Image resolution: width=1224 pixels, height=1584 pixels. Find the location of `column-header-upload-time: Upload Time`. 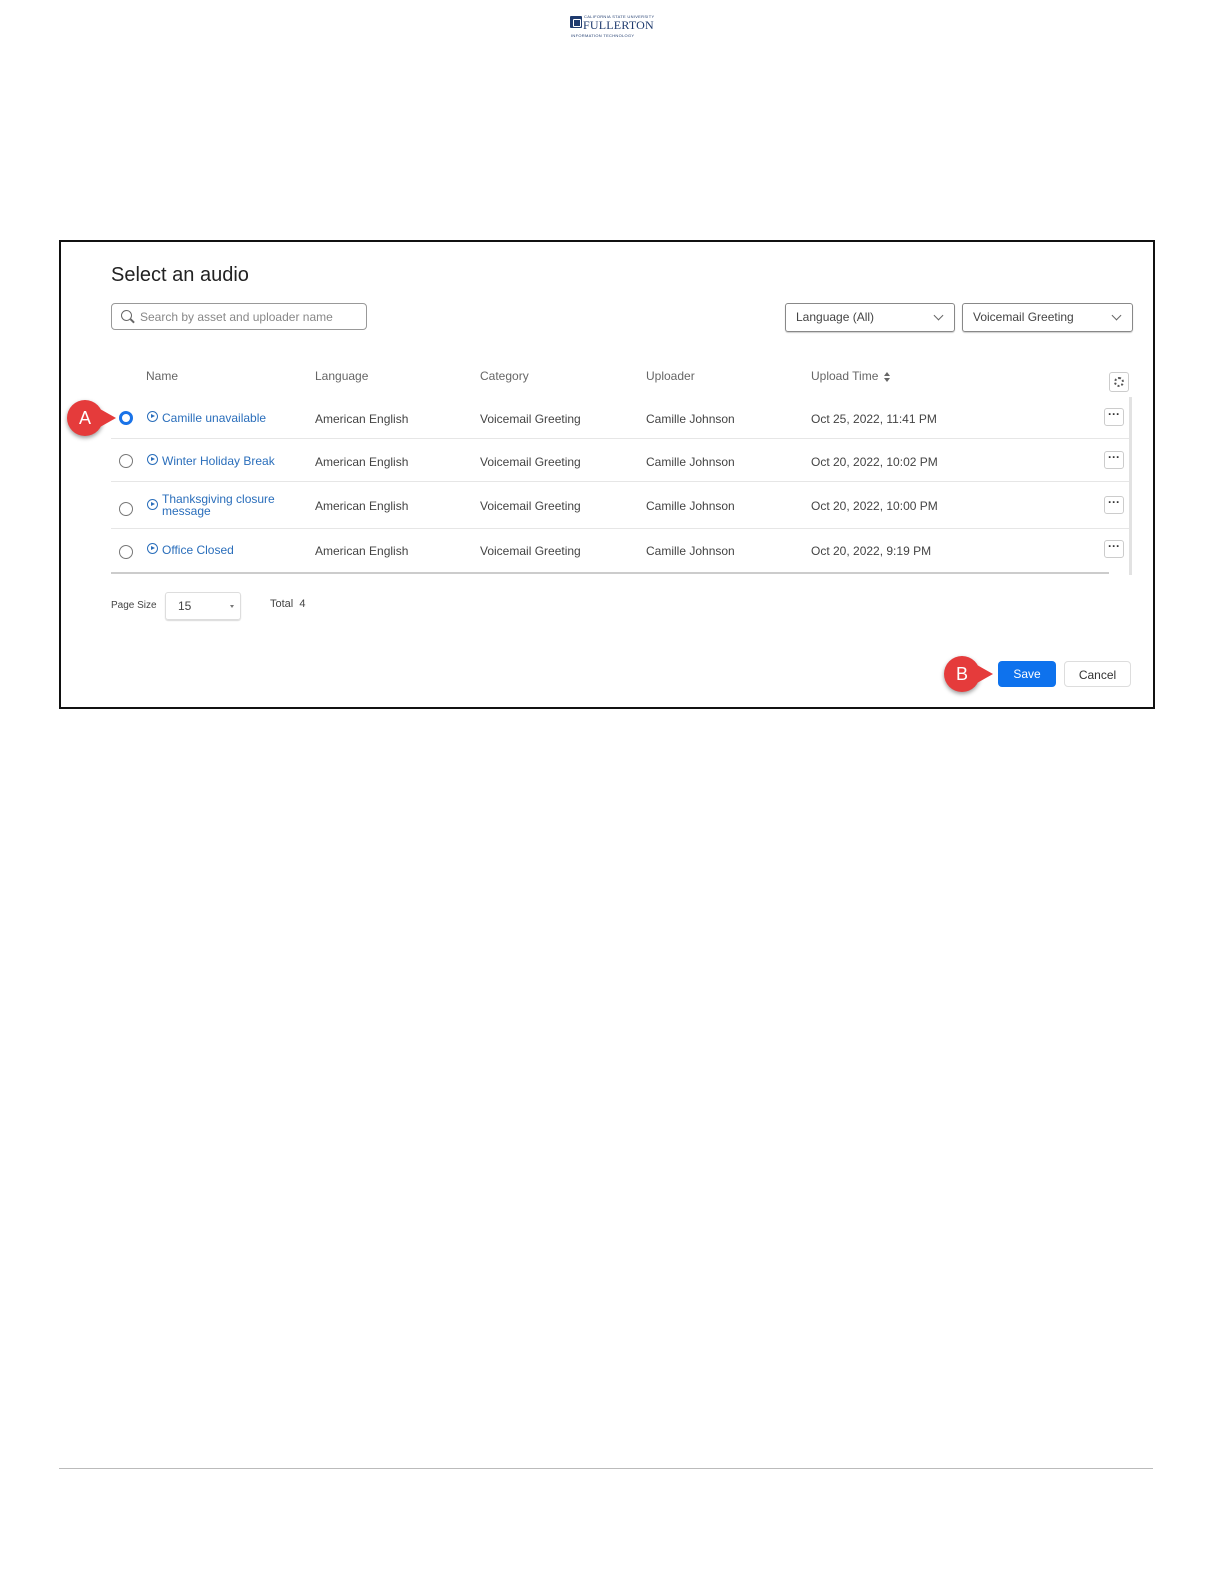

column-header-upload-time: Upload Time is located at coordinates (851, 376).